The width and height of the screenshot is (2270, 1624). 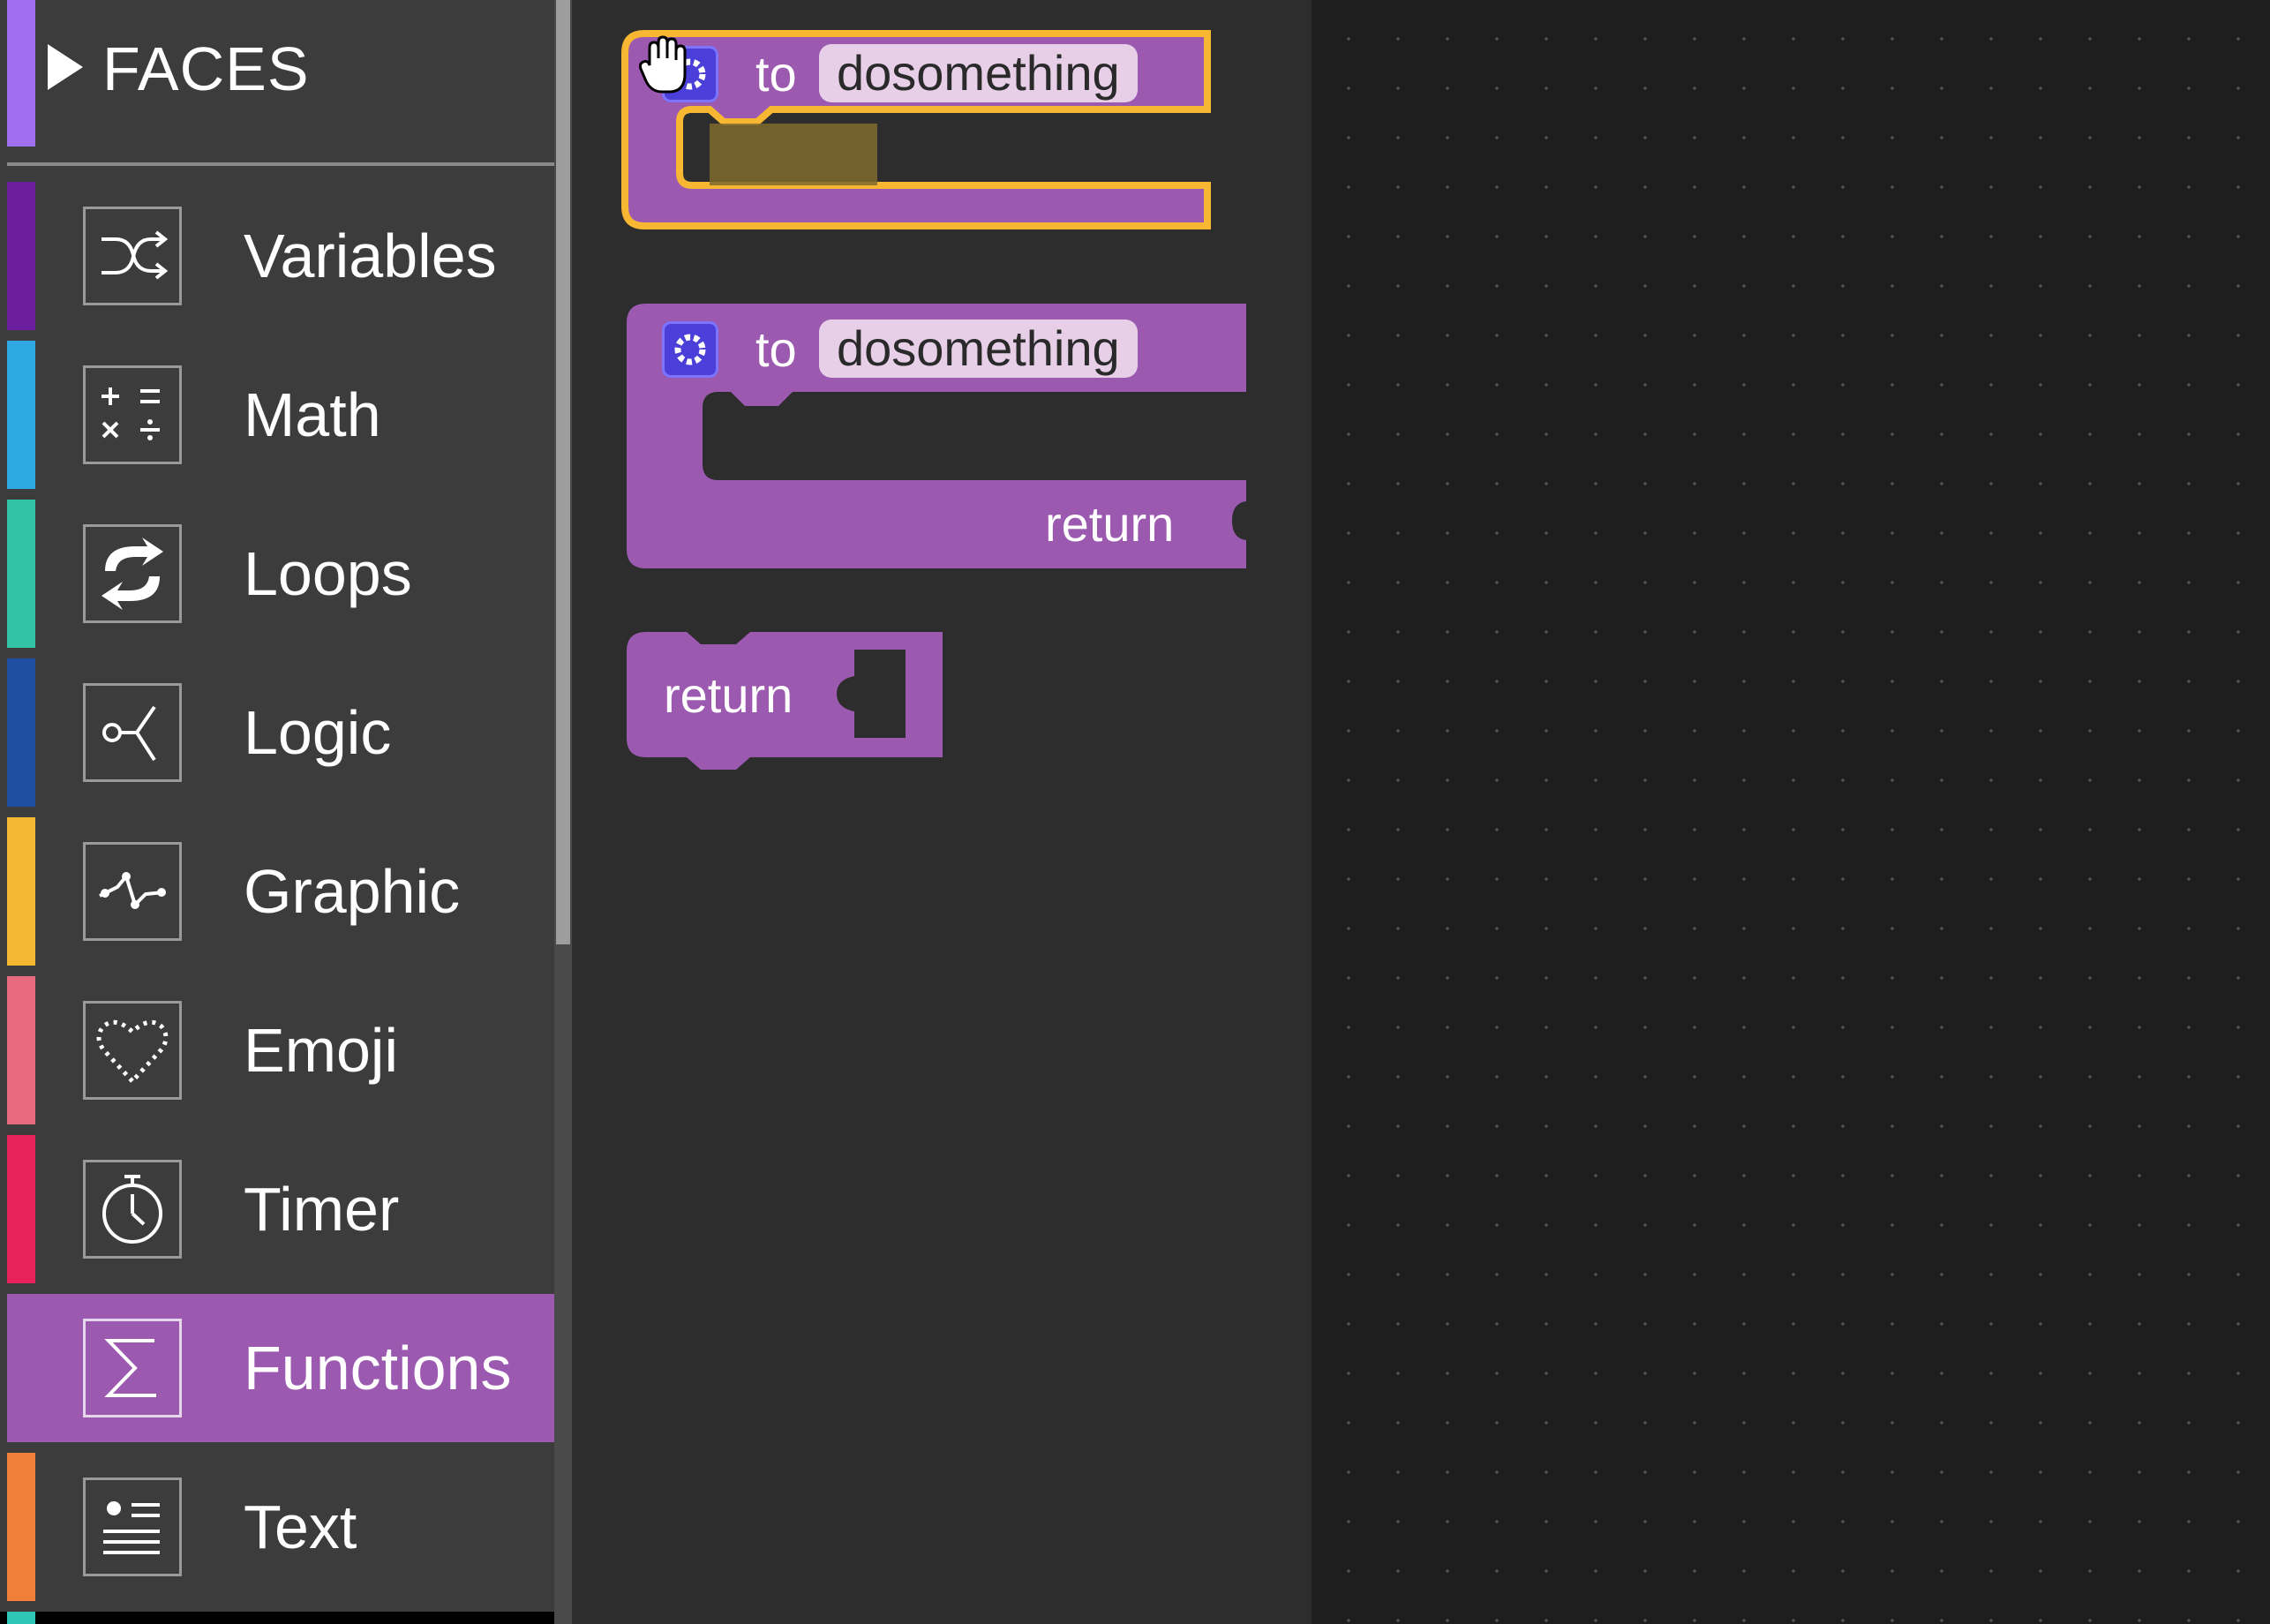 I want to click on ghost-drop-placeholder, so click(x=793, y=154).